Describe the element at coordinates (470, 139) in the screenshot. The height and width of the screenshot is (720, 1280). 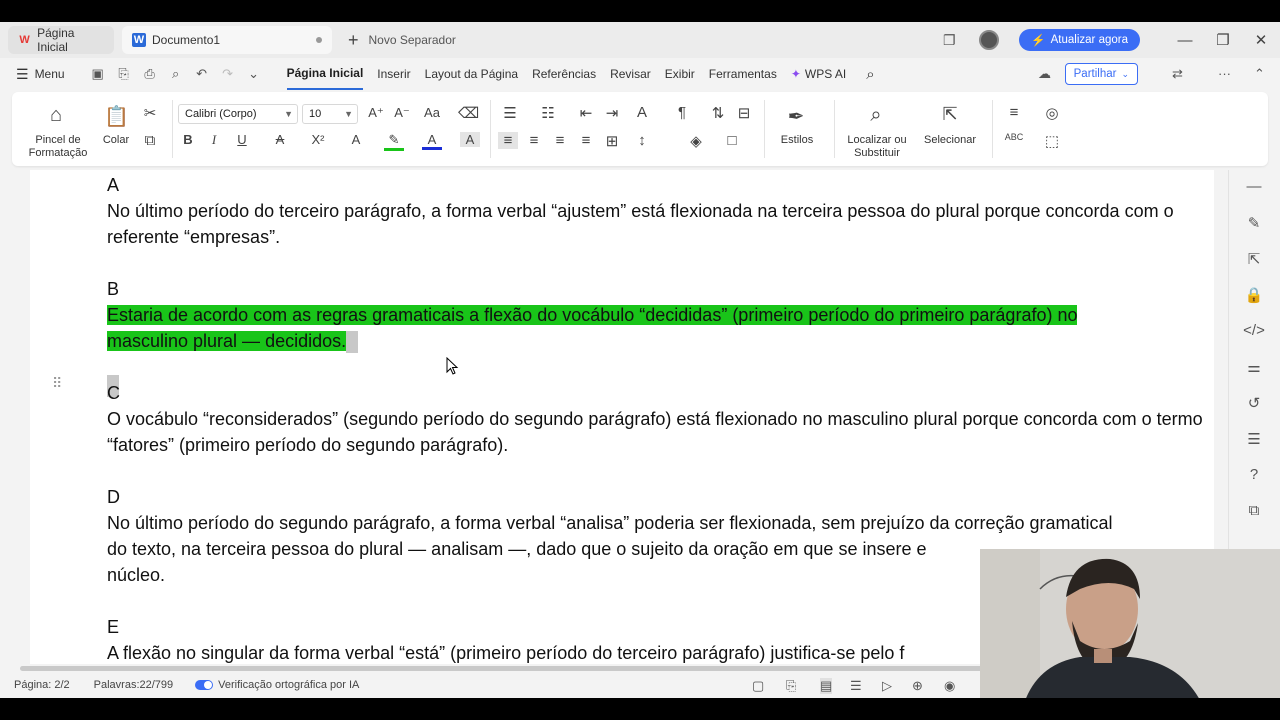
I see `char-shading-icon: A` at that location.